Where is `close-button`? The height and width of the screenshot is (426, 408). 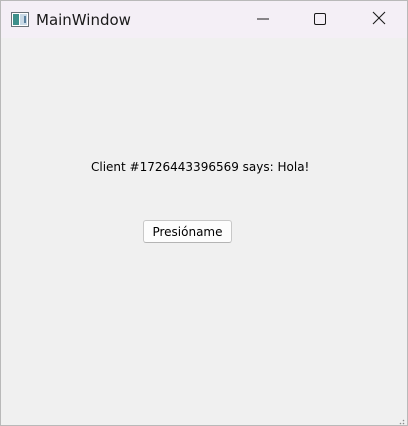
close-button is located at coordinates (379, 19).